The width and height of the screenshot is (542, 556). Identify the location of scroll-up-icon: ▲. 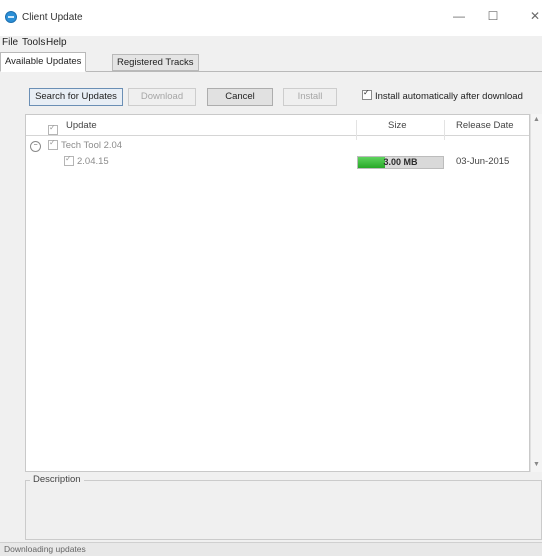
(536, 119).